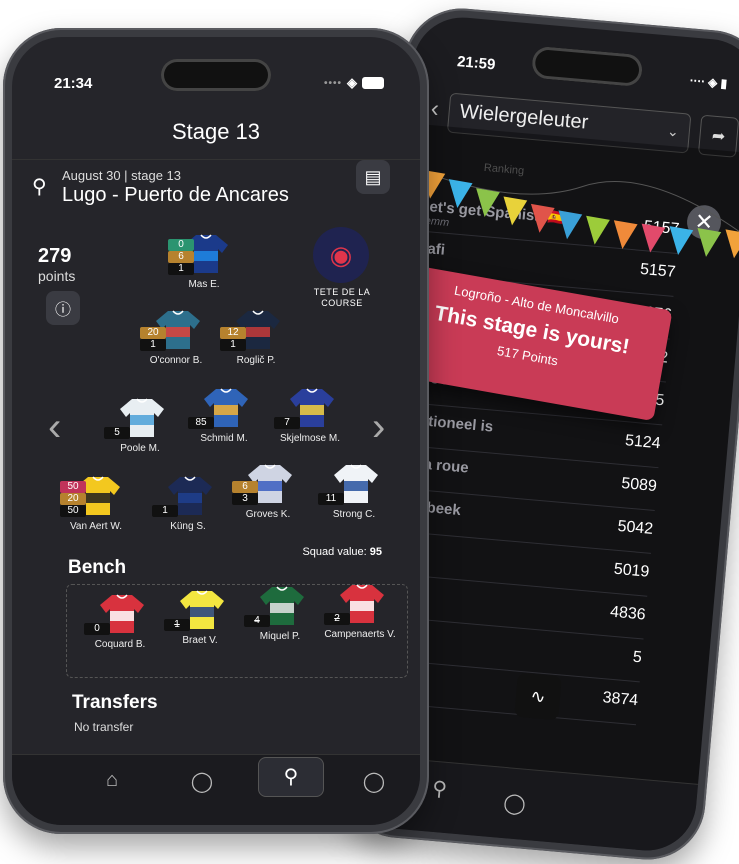 The width and height of the screenshot is (739, 864). Describe the element at coordinates (176, 347) in the screenshot. I see `rider-card: 20 1 O'connor B.` at that location.